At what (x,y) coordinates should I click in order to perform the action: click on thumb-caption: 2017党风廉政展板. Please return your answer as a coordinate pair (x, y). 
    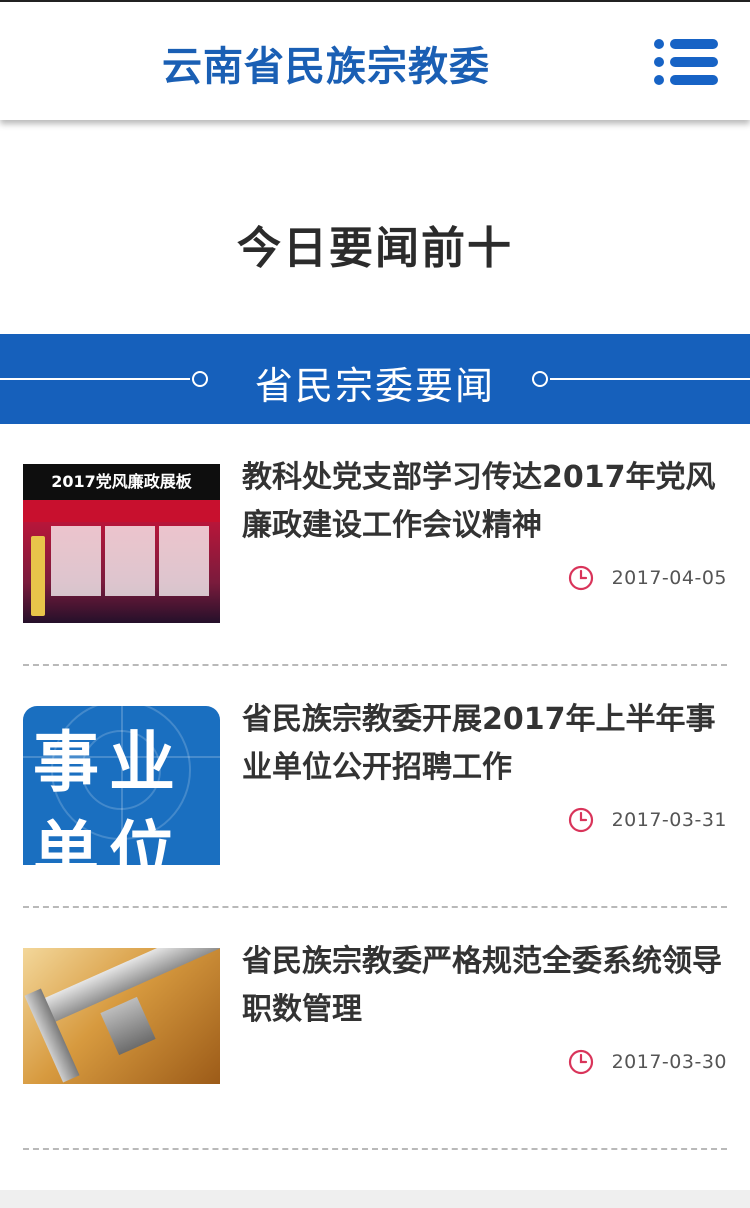
    Looking at the image, I should click on (121, 482).